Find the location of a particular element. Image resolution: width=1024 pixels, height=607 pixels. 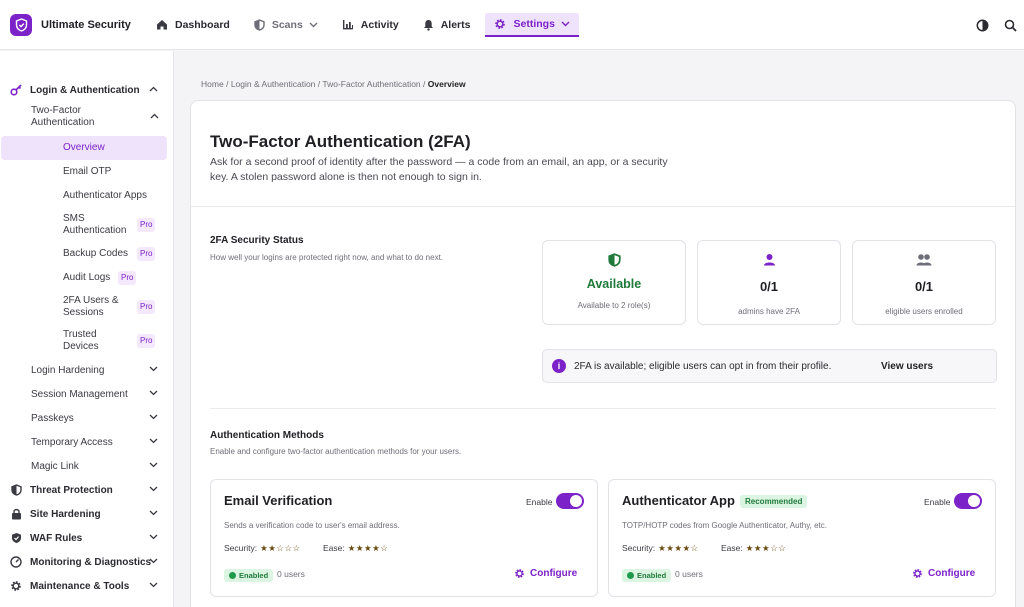

gear-icon is located at coordinates (500, 23).